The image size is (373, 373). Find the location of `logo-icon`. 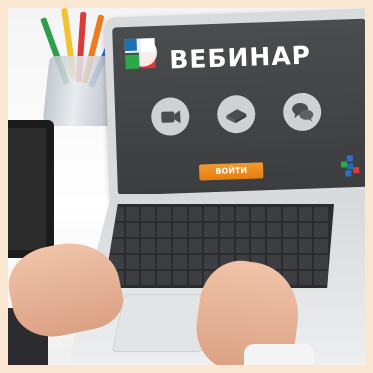

logo-icon is located at coordinates (141, 54).